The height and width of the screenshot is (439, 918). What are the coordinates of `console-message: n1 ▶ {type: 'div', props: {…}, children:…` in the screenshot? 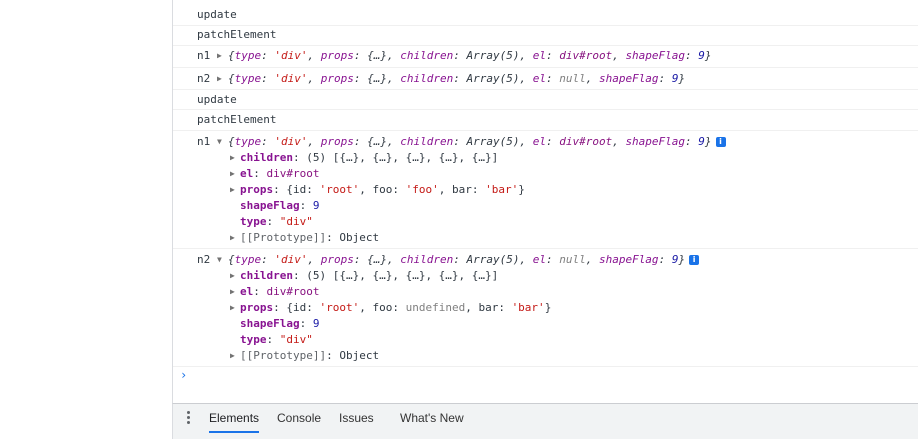 It's located at (545, 56).